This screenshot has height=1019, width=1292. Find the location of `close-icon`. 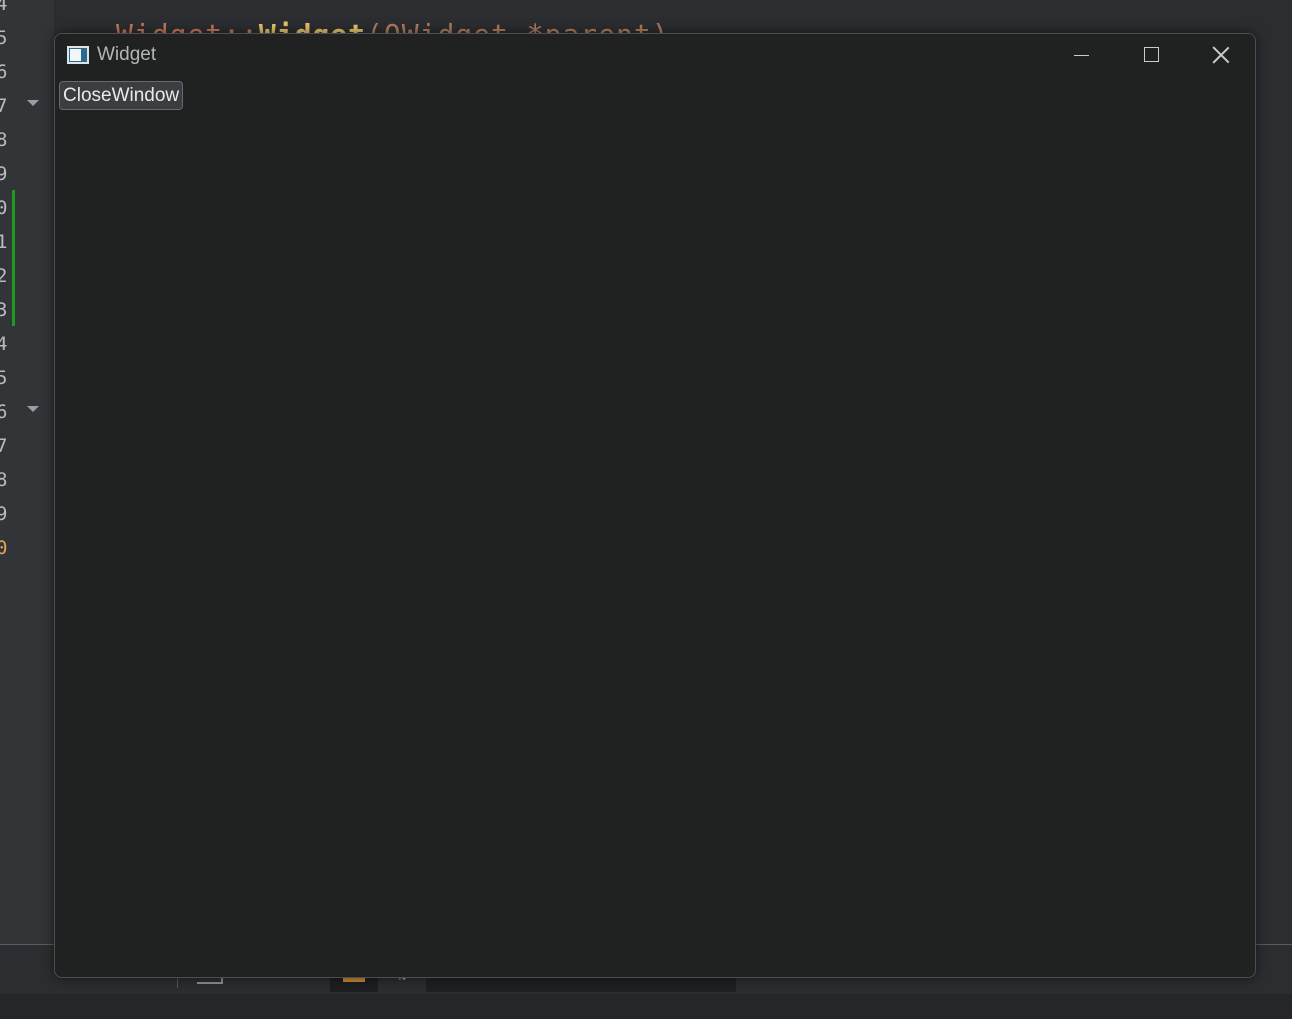

close-icon is located at coordinates (1221, 55).